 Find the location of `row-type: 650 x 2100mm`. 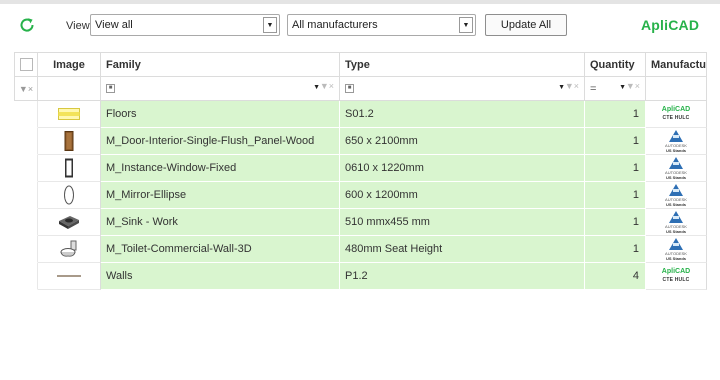

row-type: 650 x 2100mm is located at coordinates (462, 141).